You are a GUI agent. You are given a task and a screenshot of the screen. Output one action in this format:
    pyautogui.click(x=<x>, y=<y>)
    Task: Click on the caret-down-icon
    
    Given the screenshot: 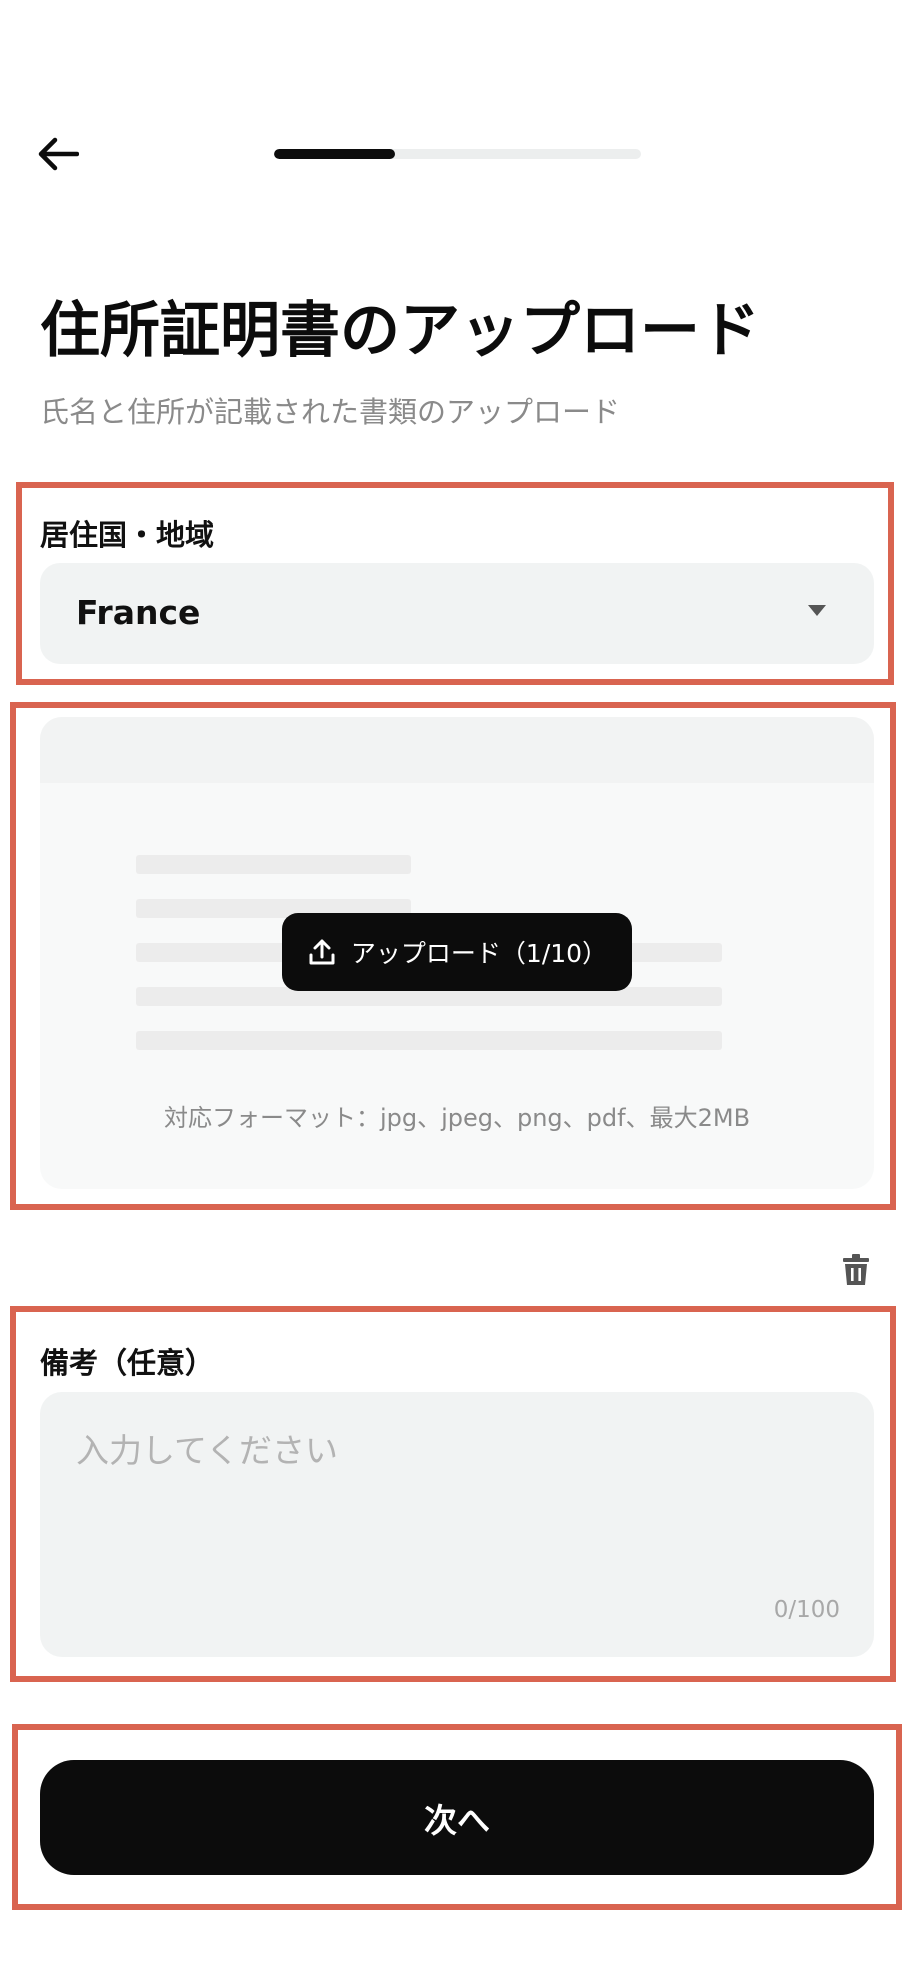 What is the action you would take?
    pyautogui.click(x=817, y=610)
    